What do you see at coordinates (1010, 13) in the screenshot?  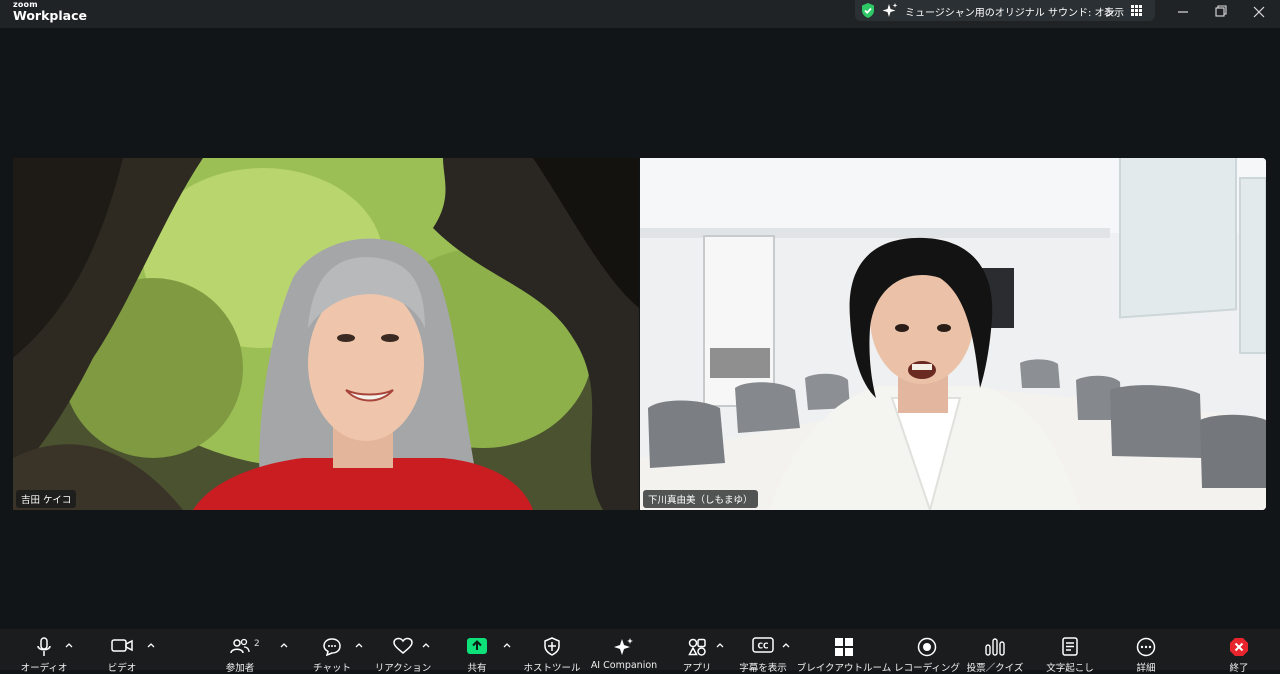 I see `sound-status-text: ミュージシャン用のオリジナル サウンド: オン` at bounding box center [1010, 13].